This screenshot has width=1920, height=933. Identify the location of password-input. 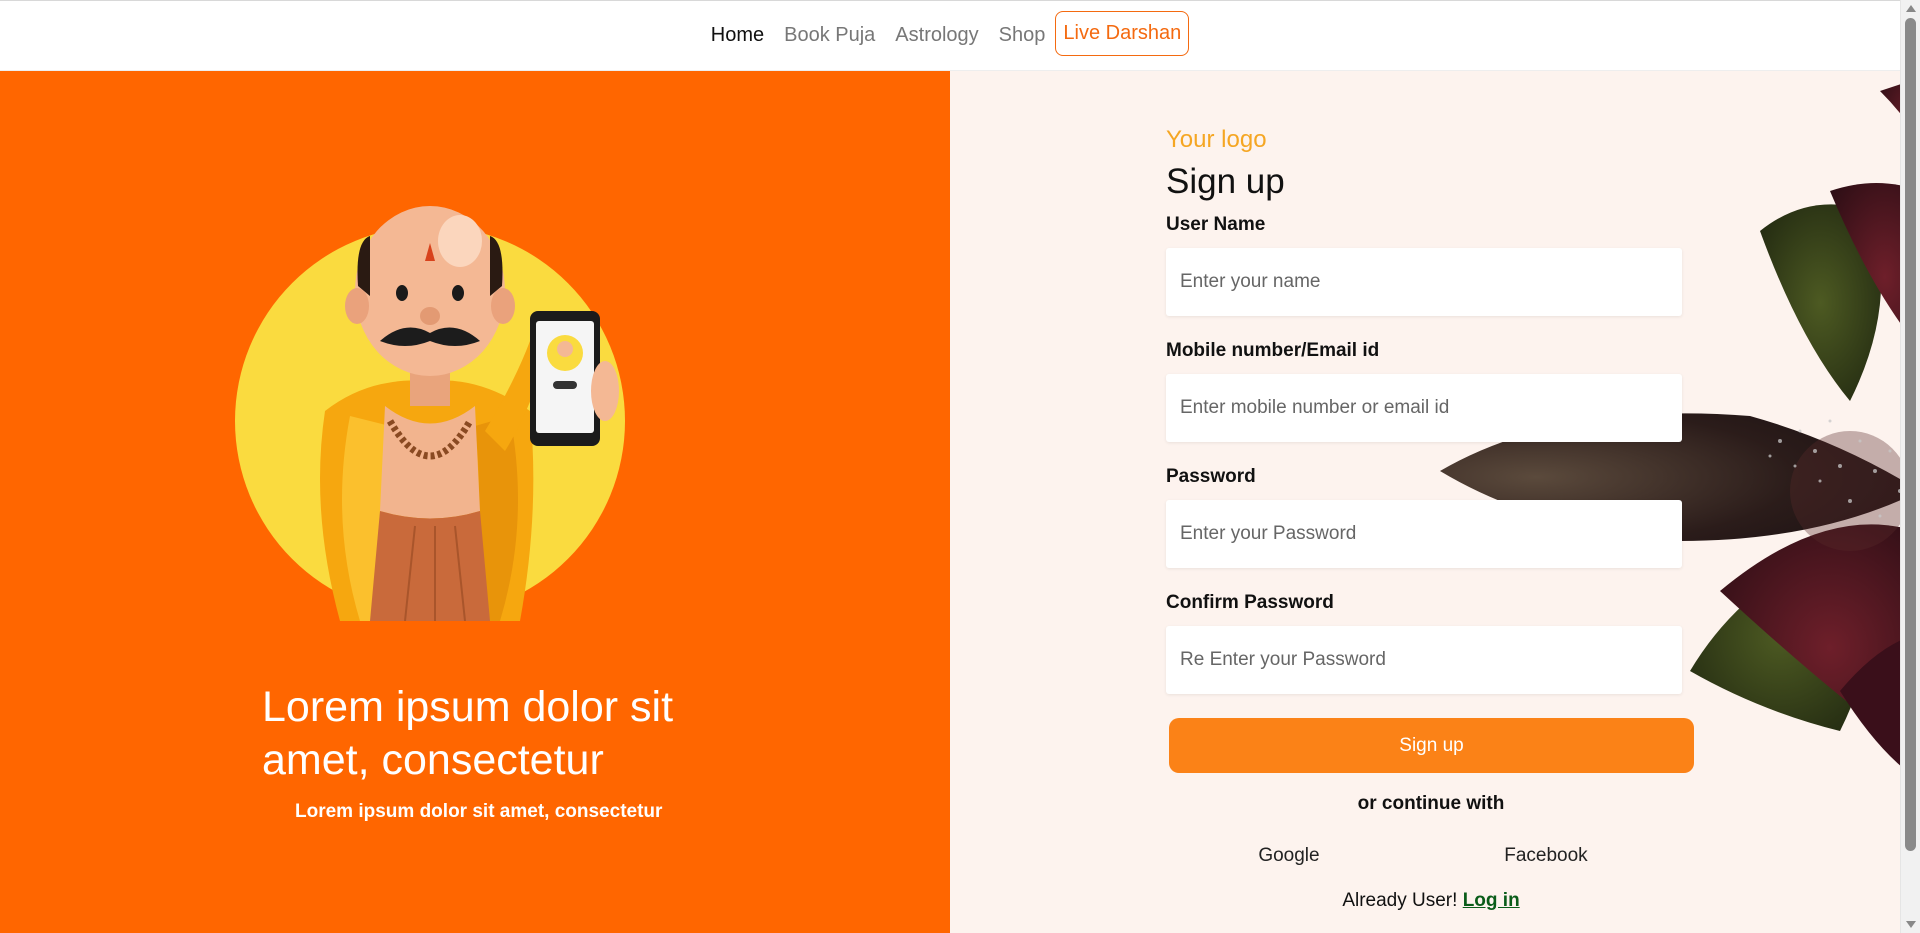
(1424, 534).